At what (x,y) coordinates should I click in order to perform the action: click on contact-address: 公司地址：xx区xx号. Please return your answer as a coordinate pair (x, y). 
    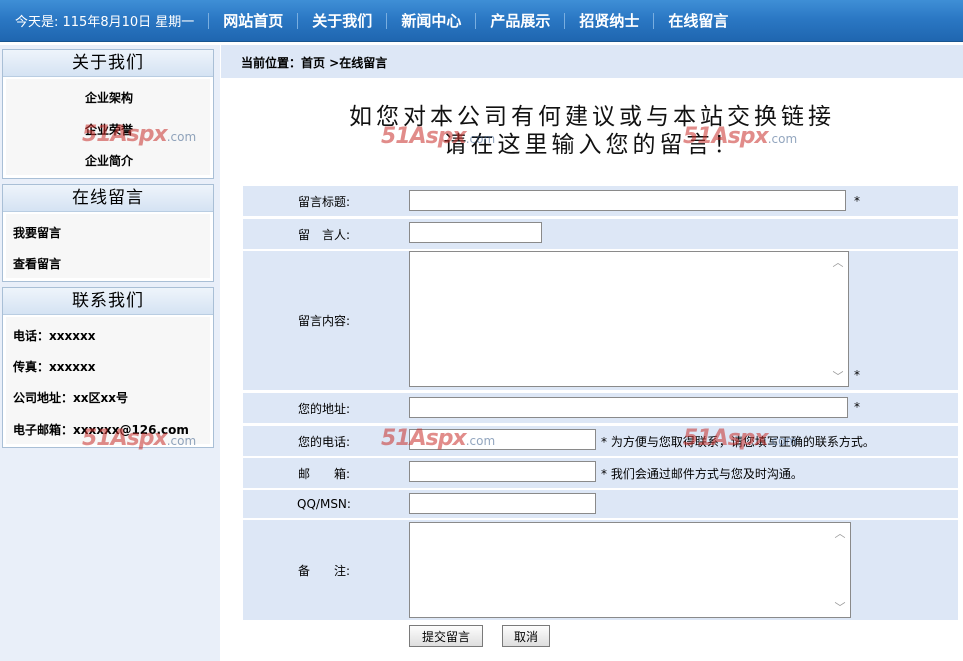
    Looking at the image, I should click on (70, 398).